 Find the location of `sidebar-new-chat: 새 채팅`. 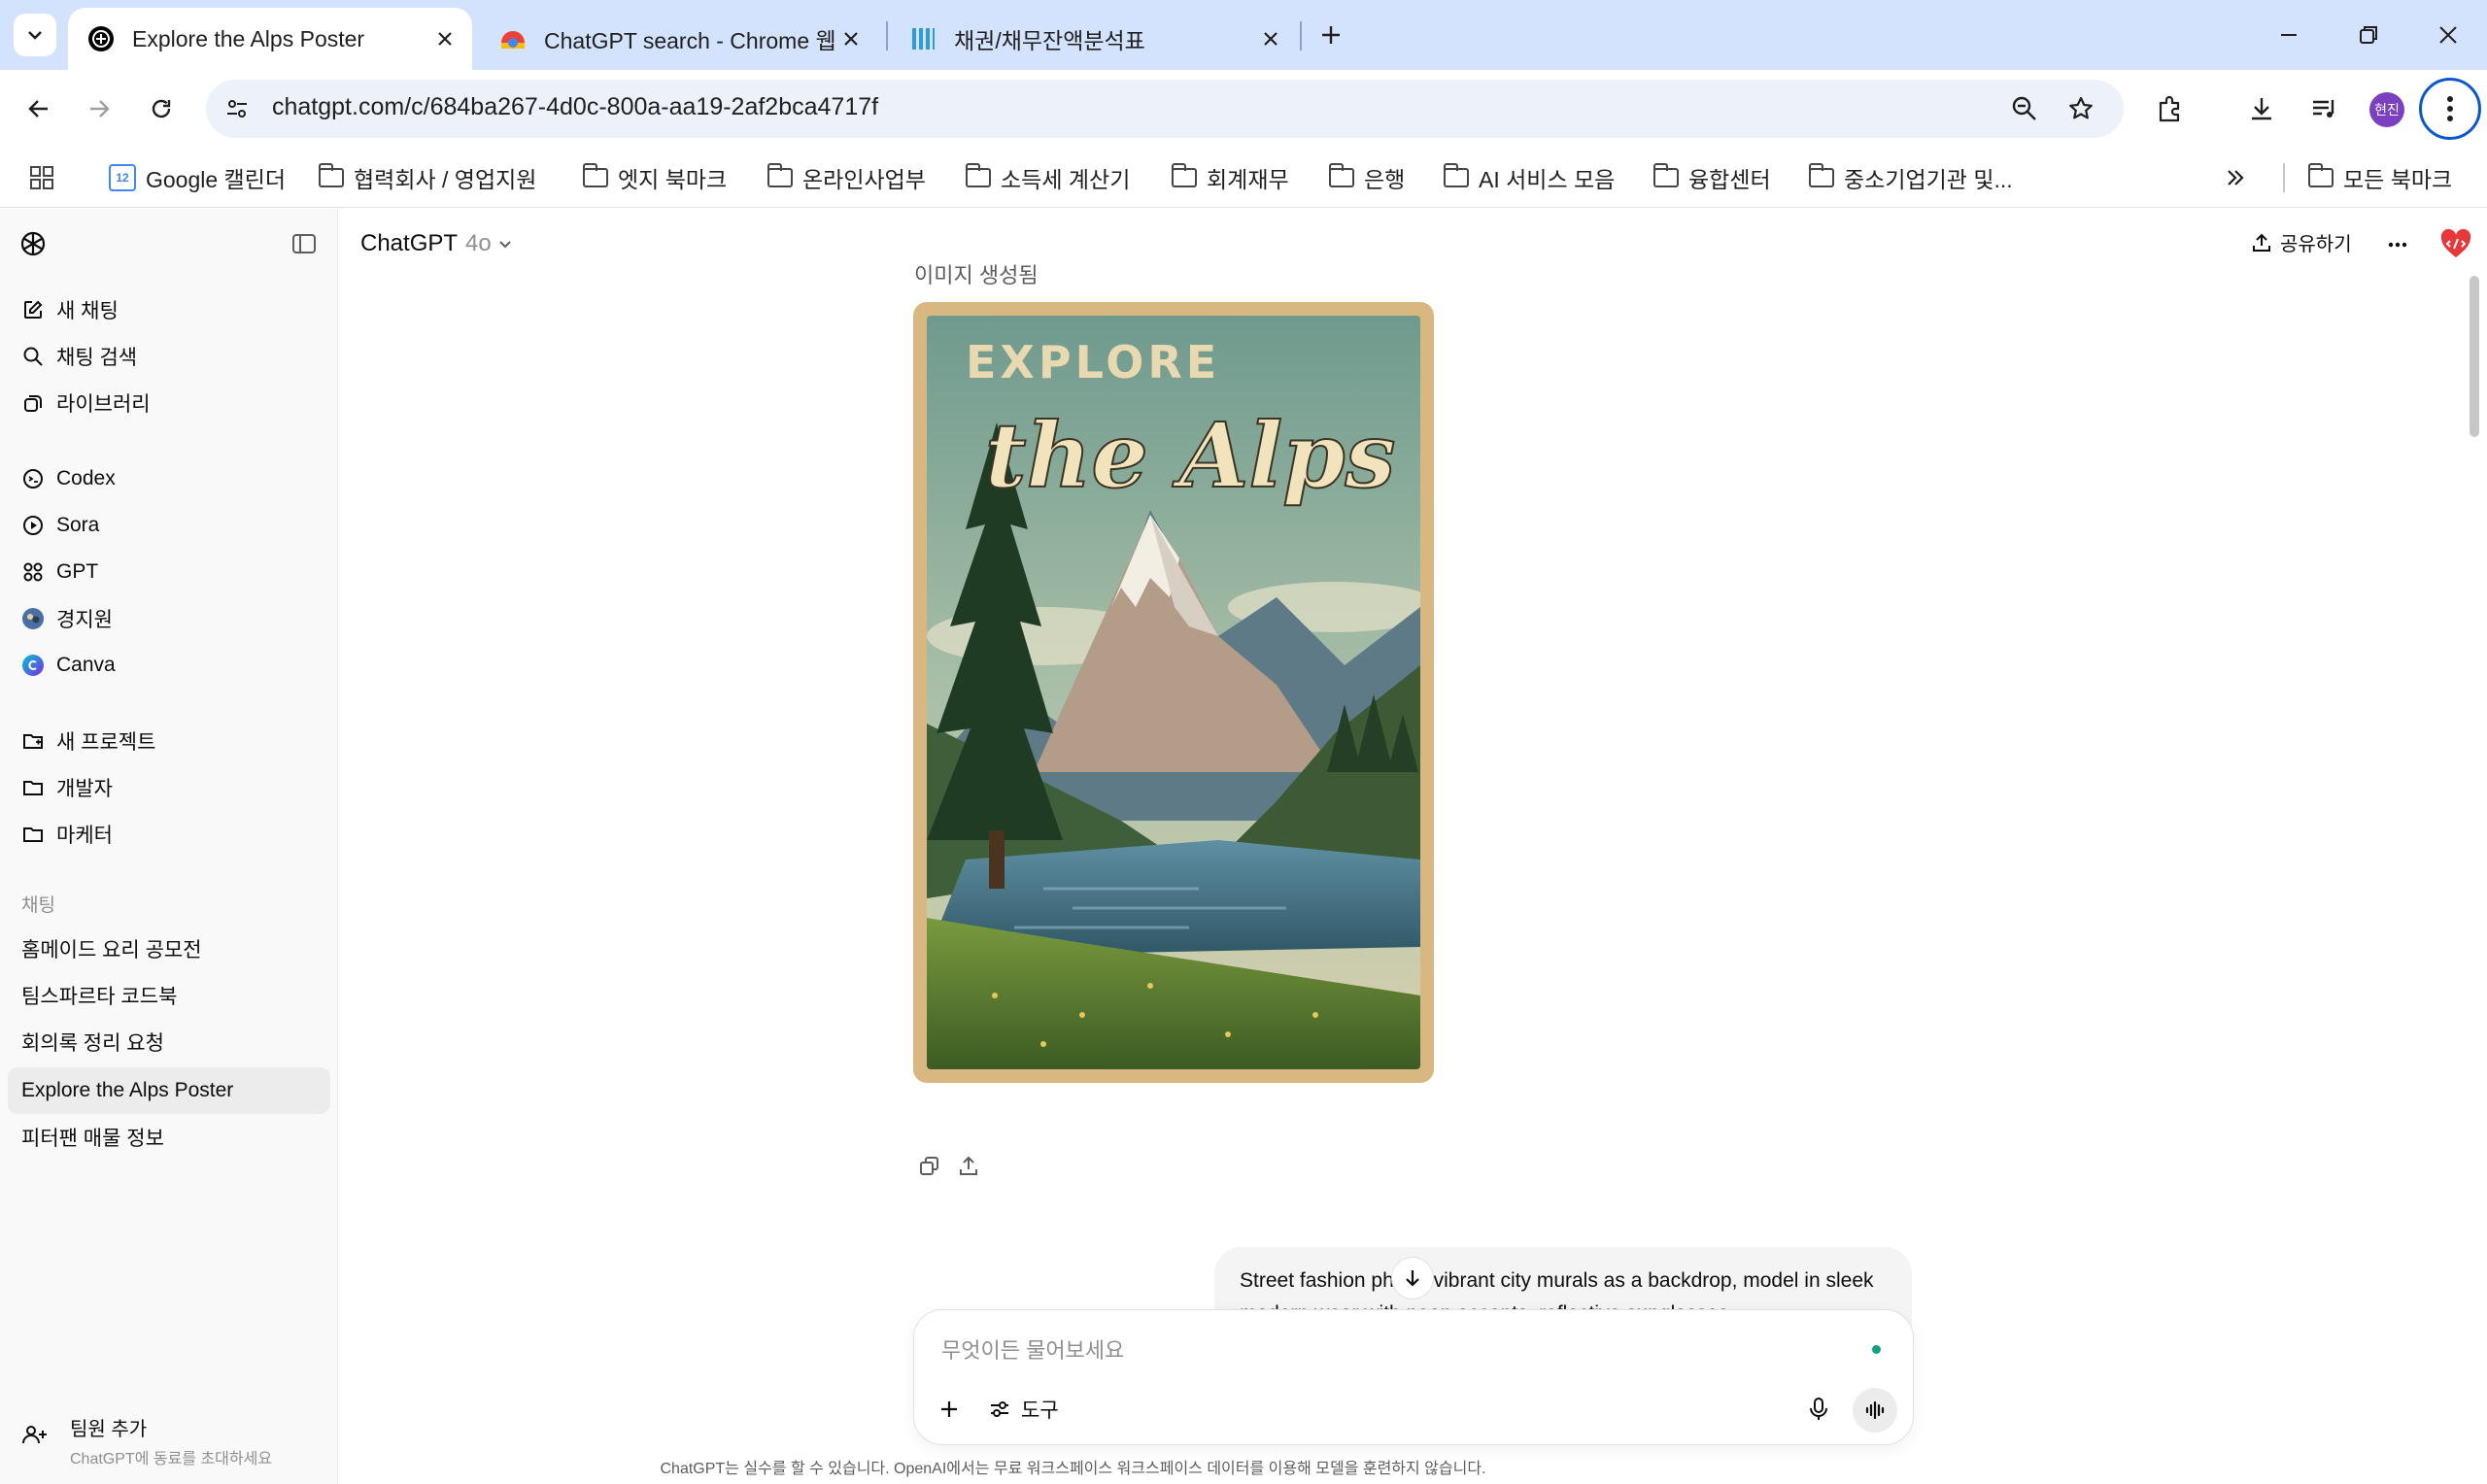

sidebar-new-chat: 새 채팅 is located at coordinates (169, 309).